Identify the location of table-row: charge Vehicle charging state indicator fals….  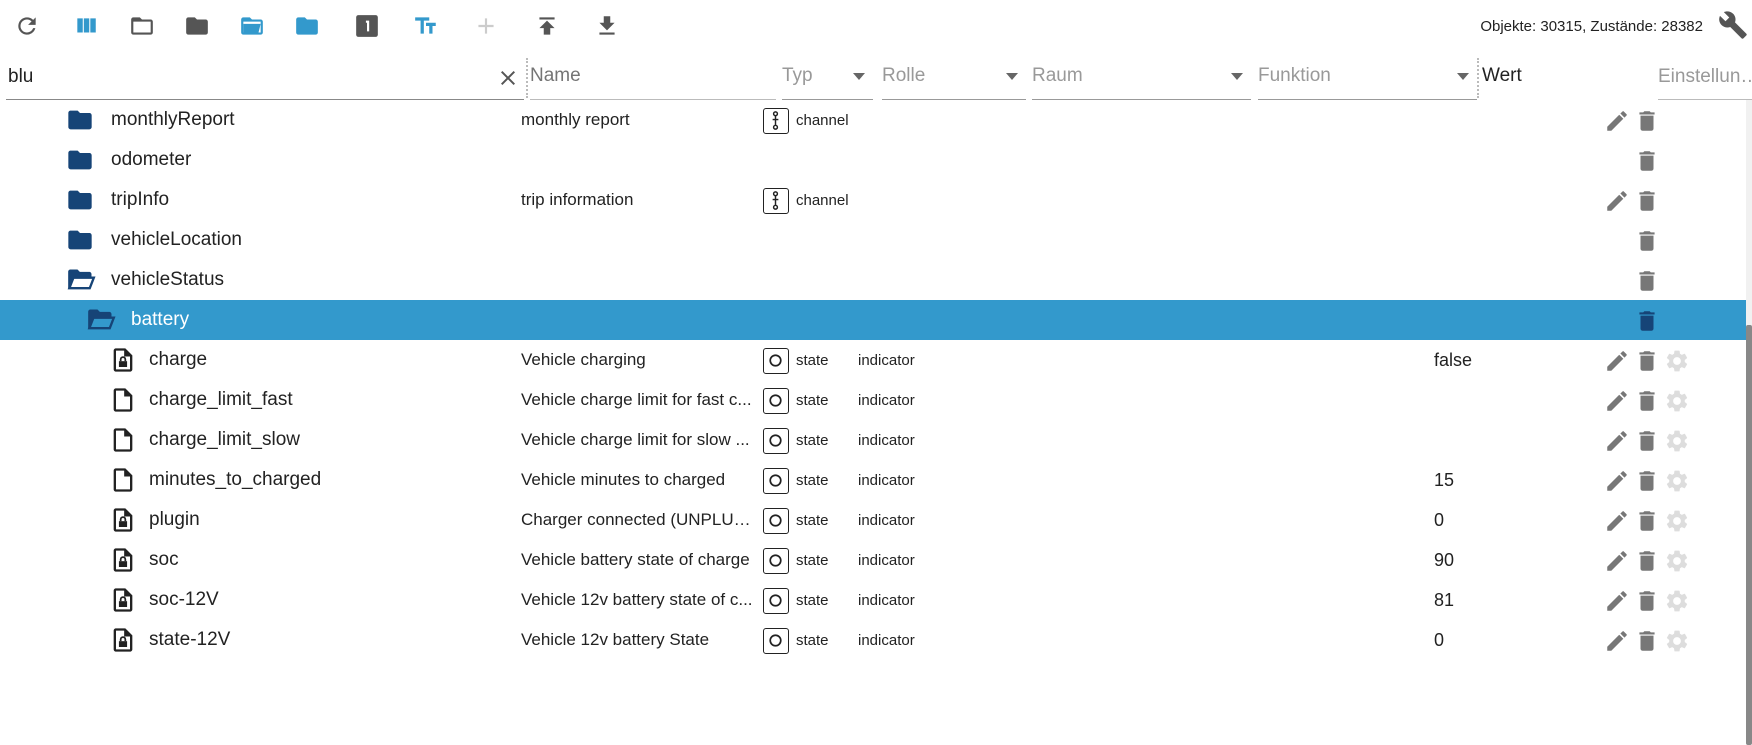
(873, 360).